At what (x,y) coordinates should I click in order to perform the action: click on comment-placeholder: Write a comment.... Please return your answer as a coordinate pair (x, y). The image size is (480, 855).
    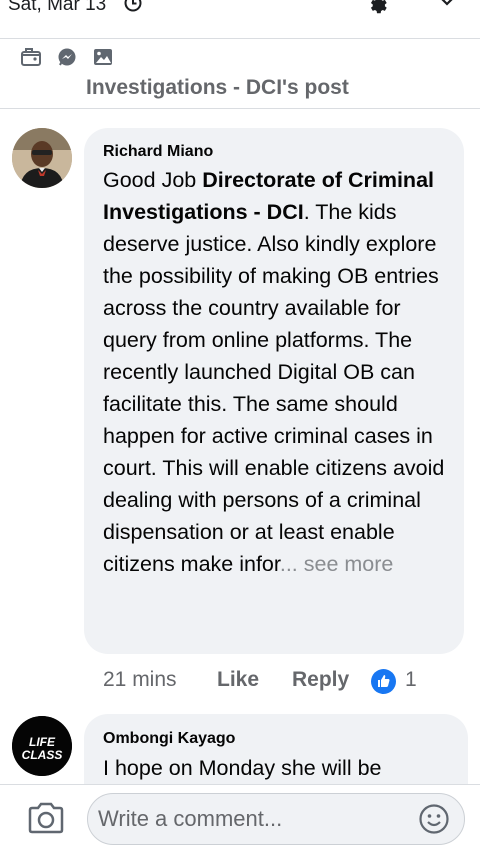
    Looking at the image, I should click on (190, 818).